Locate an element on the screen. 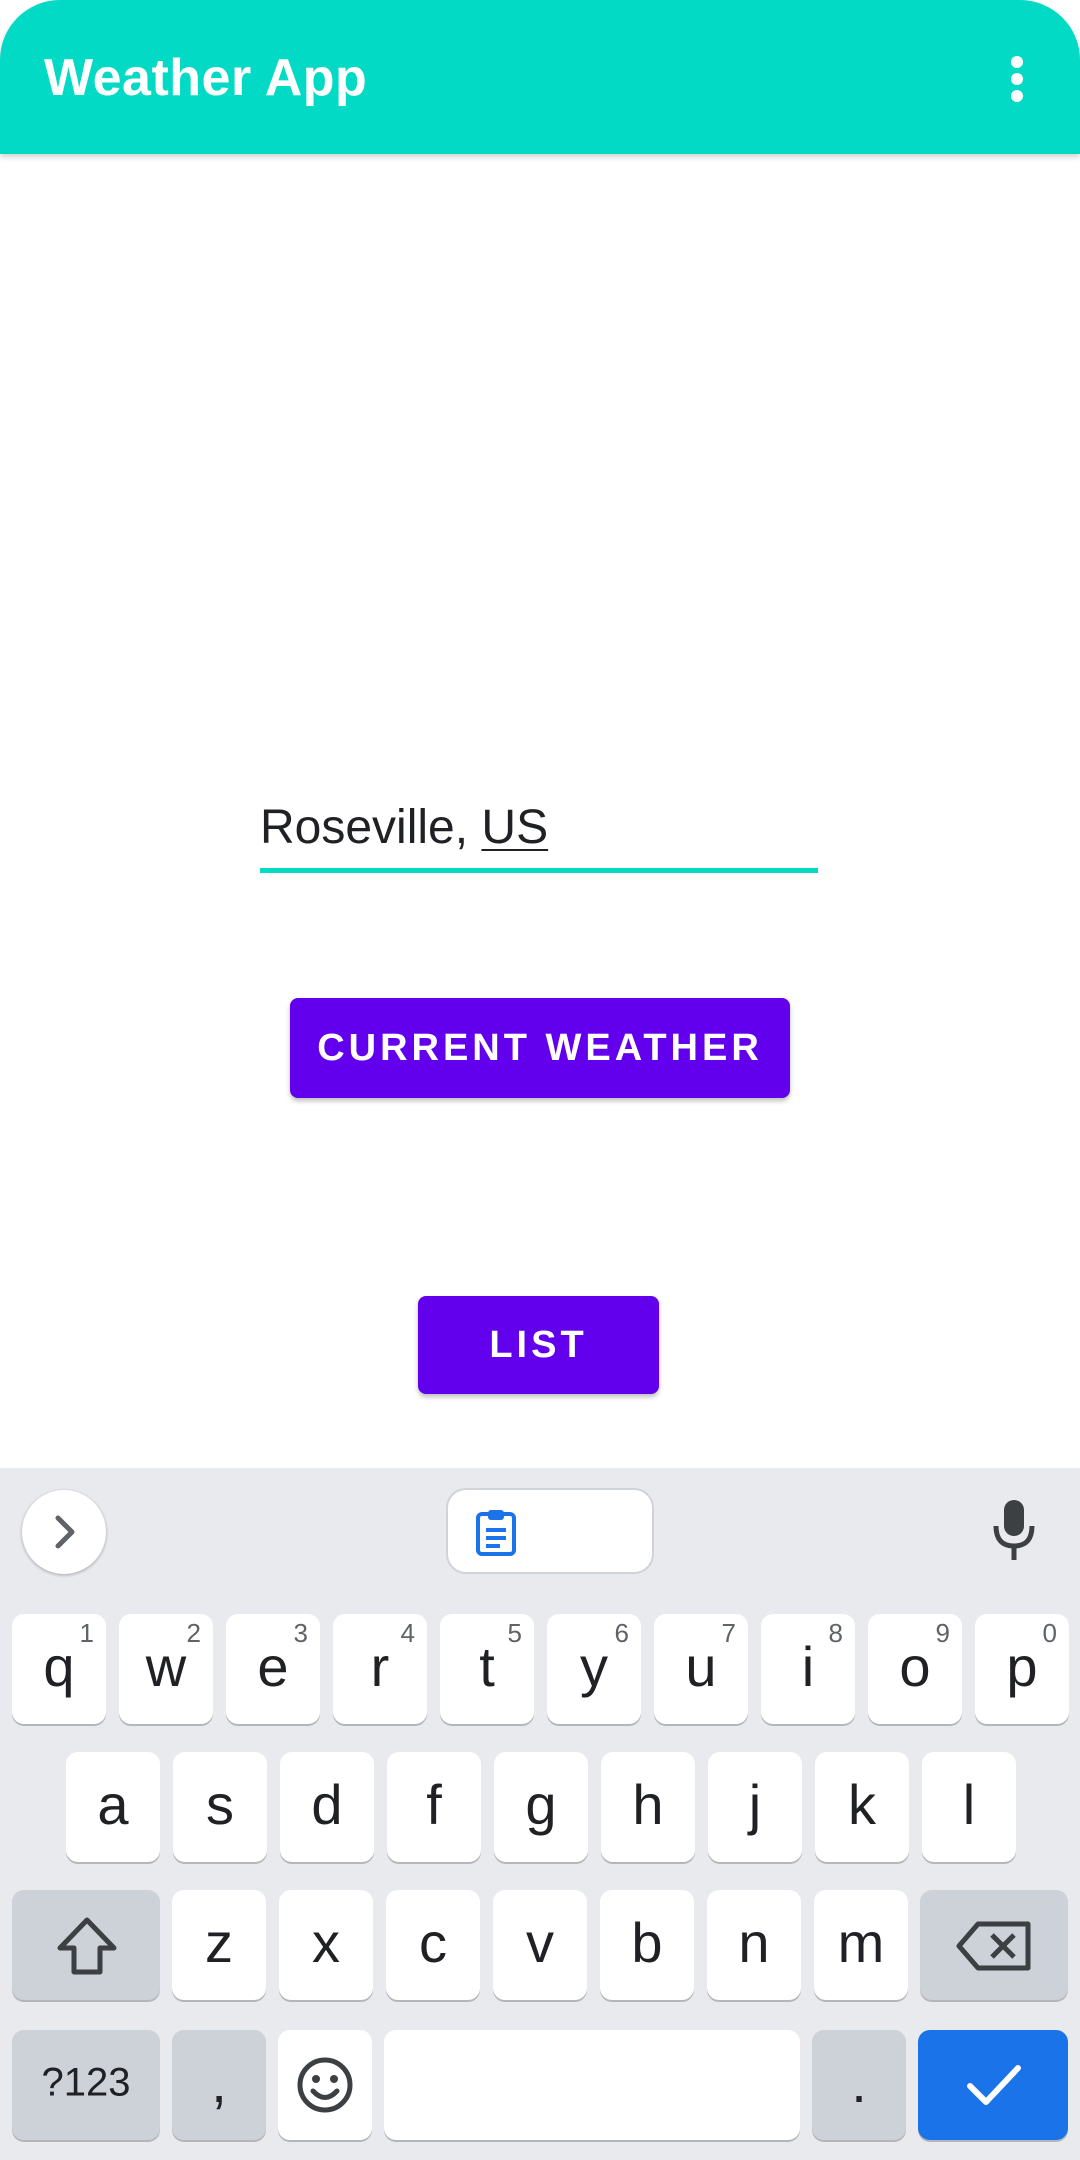 The image size is (1080, 2160). key-label: m is located at coordinates (861, 1942).